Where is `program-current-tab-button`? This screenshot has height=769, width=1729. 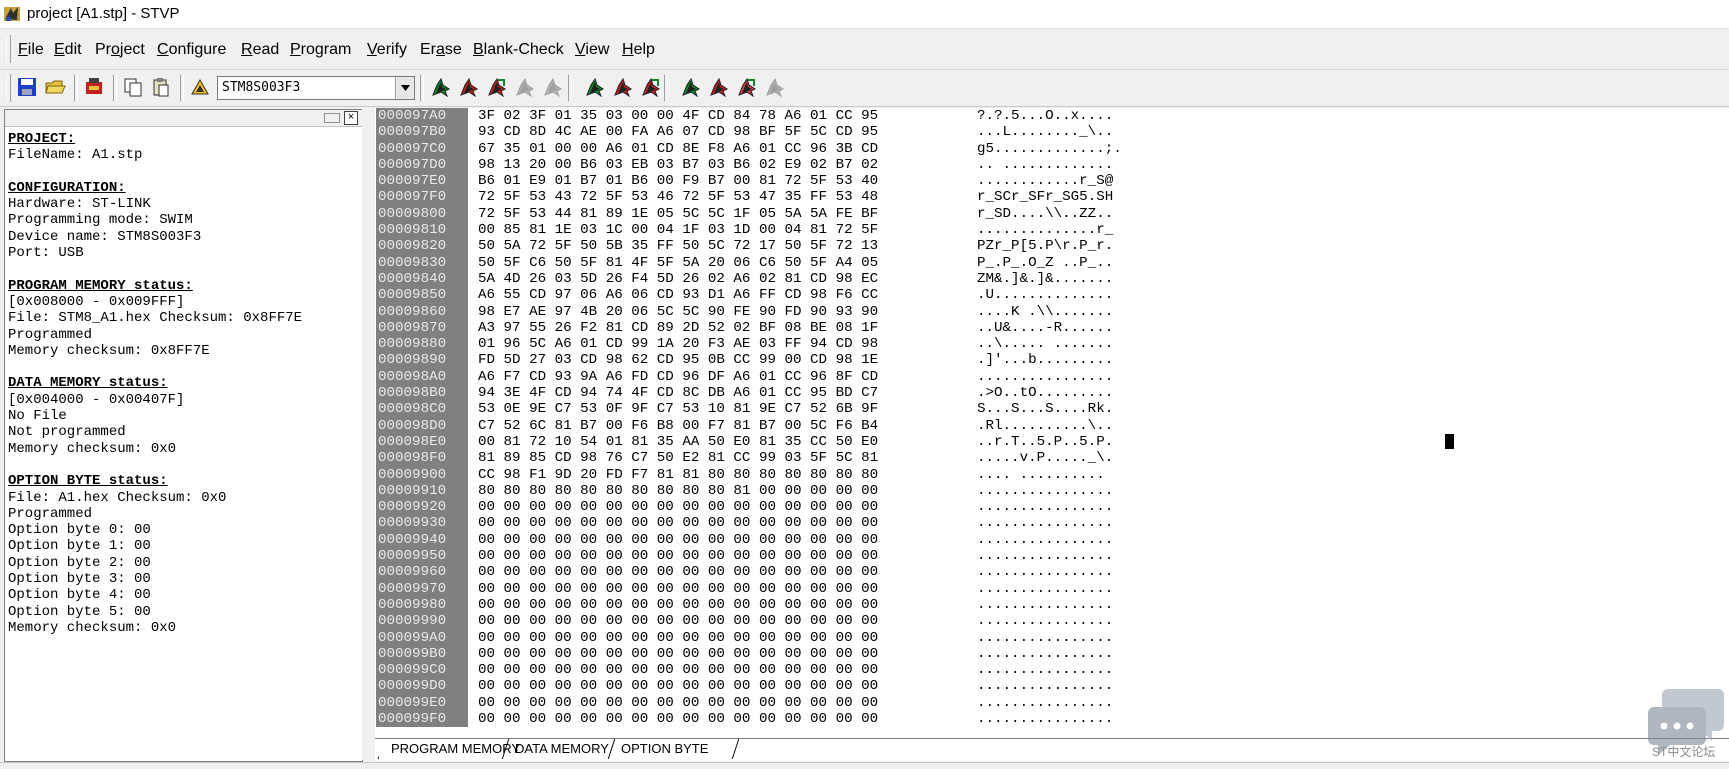
program-current-tab-button is located at coordinates (469, 87).